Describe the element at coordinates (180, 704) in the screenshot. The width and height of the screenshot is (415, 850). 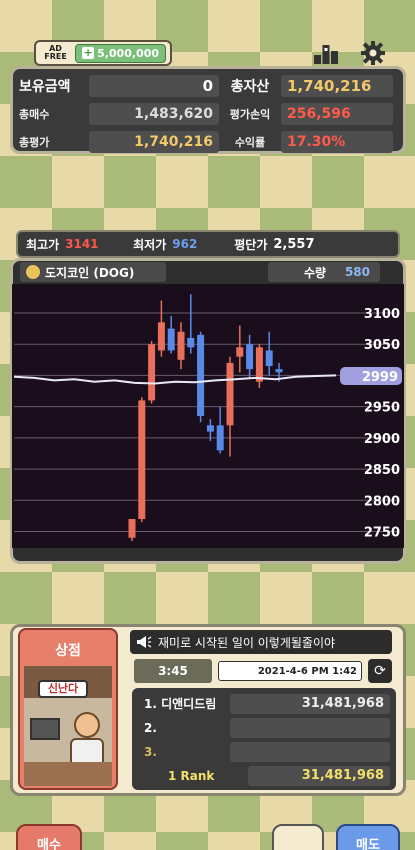
I see `rank-name: 1. 디앤디드림` at that location.